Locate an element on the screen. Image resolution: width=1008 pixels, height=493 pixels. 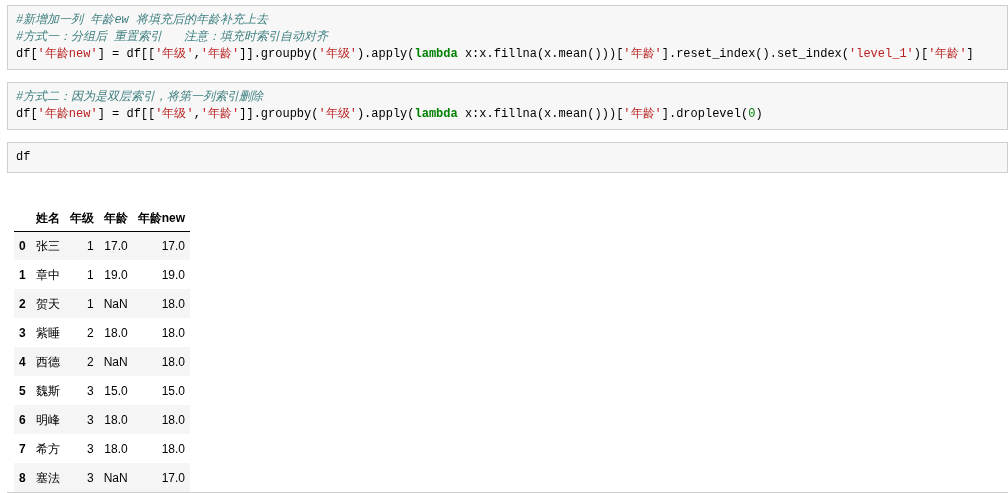
table-cell: 西德 is located at coordinates (47, 361).